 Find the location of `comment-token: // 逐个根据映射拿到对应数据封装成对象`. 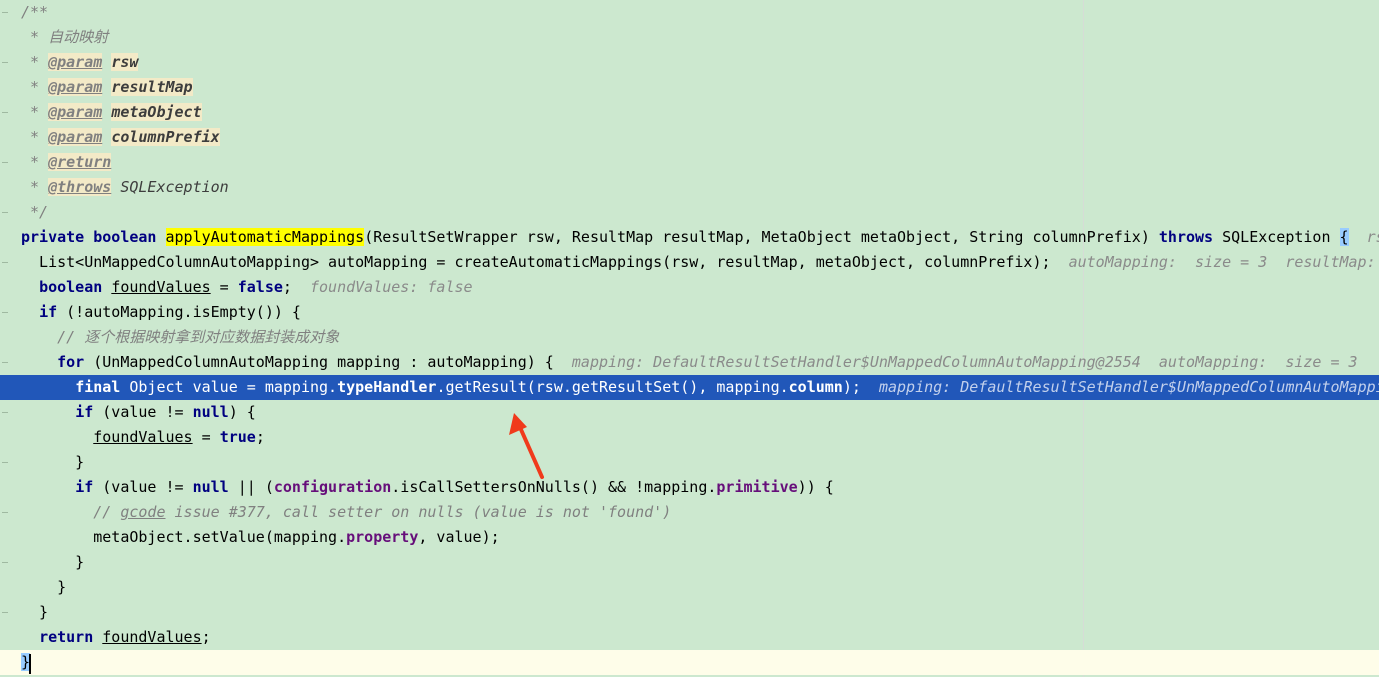

comment-token: // 逐个根据映射拿到对应数据封装成对象 is located at coordinates (180, 337).